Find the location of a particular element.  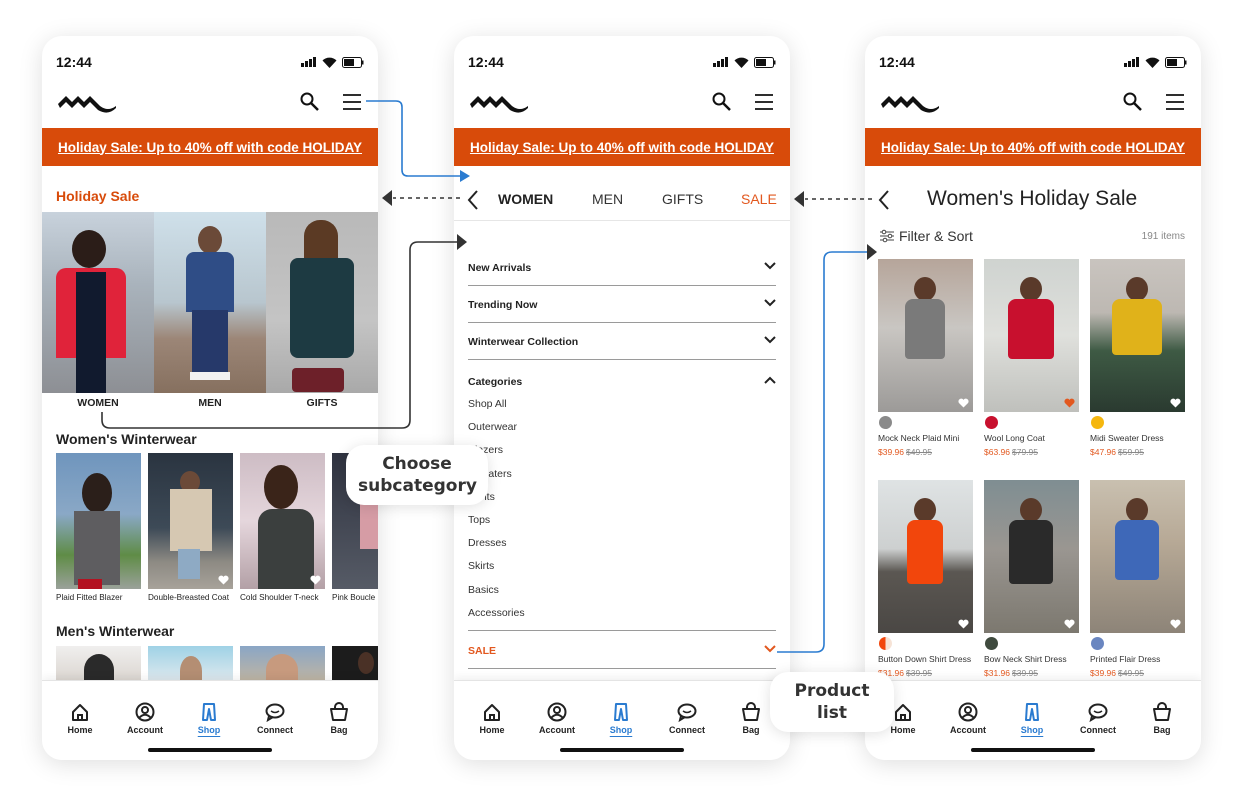

hero-label-gifts: GIFTS is located at coordinates (322, 403).